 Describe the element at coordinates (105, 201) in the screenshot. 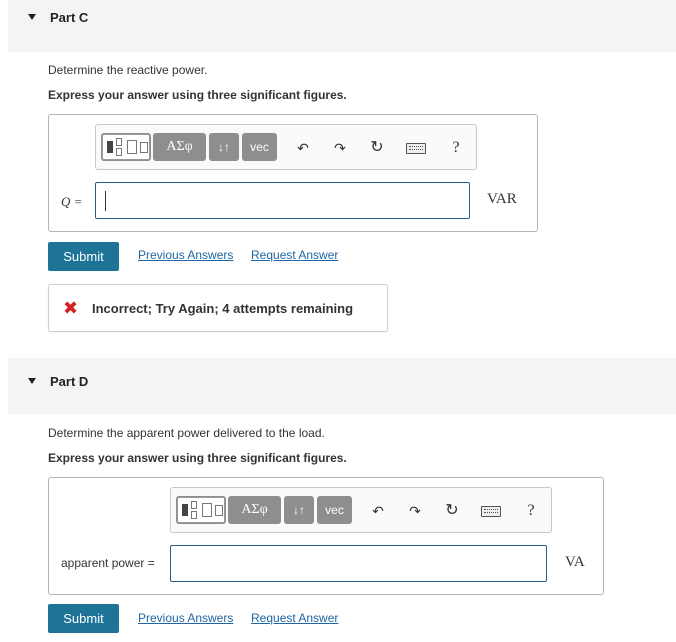

I see `text-caret` at that location.